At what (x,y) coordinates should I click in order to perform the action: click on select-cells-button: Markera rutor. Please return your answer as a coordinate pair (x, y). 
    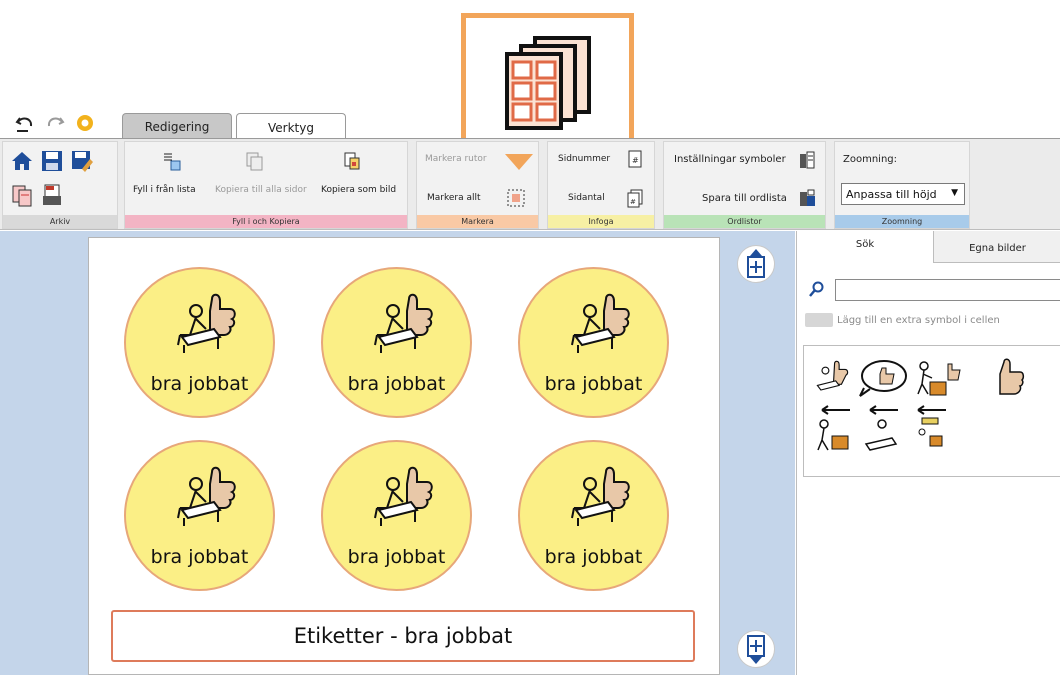
    Looking at the image, I should click on (456, 159).